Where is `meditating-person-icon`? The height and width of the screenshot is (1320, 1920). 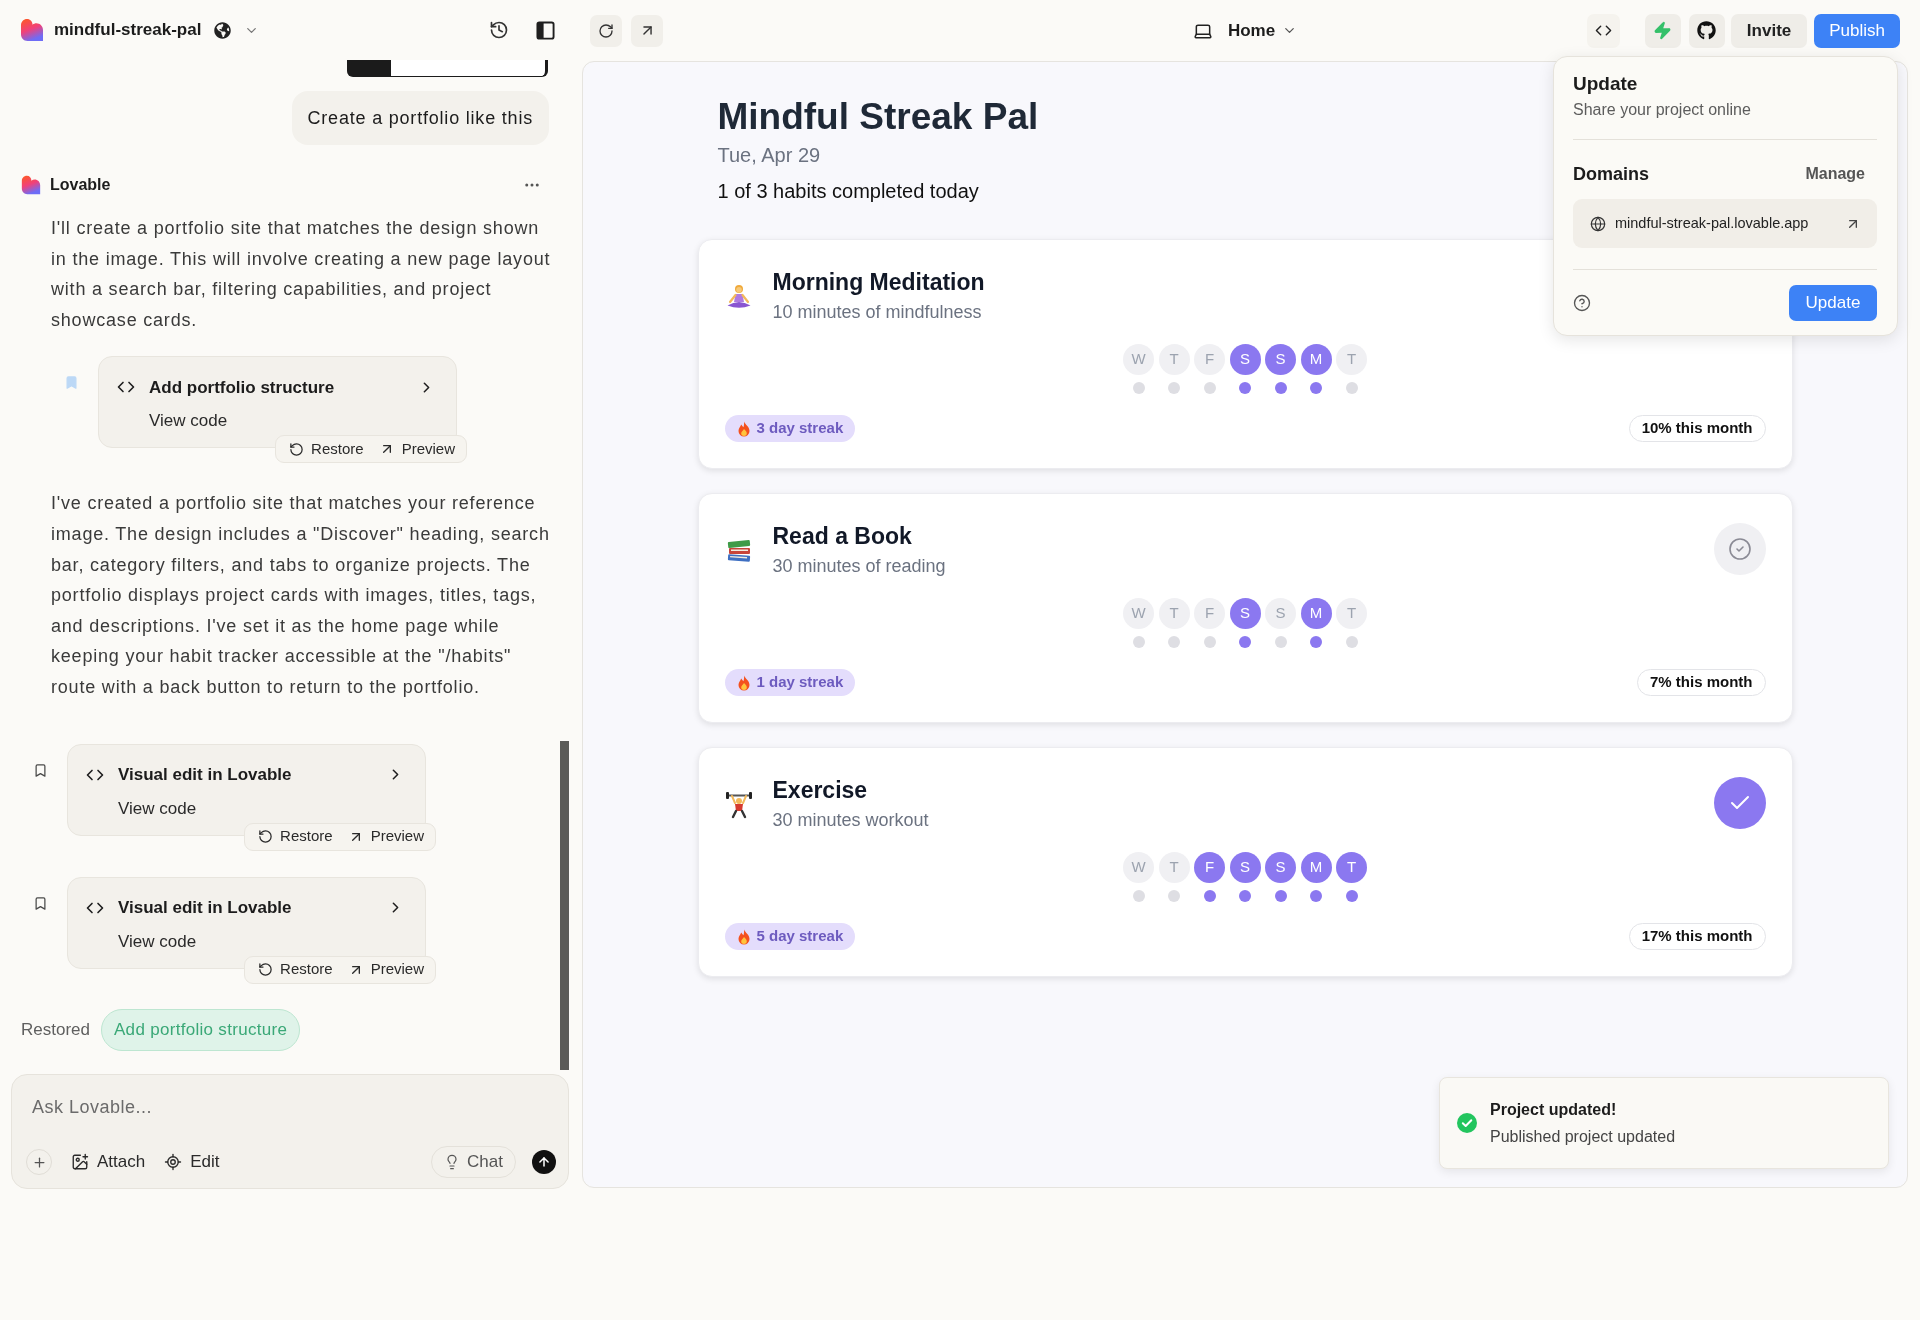
meditating-person-icon is located at coordinates (738, 296).